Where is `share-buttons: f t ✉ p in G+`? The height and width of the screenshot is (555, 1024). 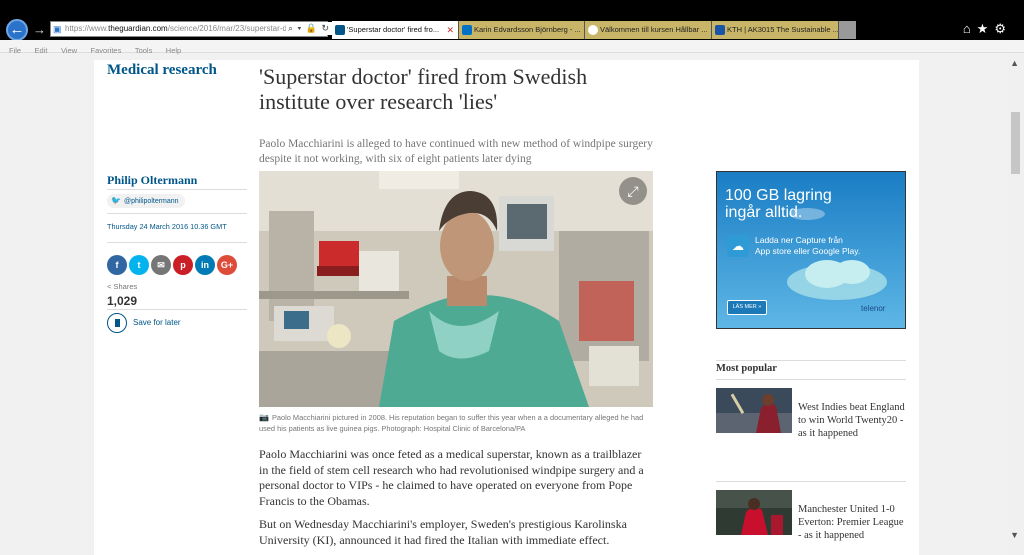 share-buttons: f t ✉ p in G+ is located at coordinates (173, 265).